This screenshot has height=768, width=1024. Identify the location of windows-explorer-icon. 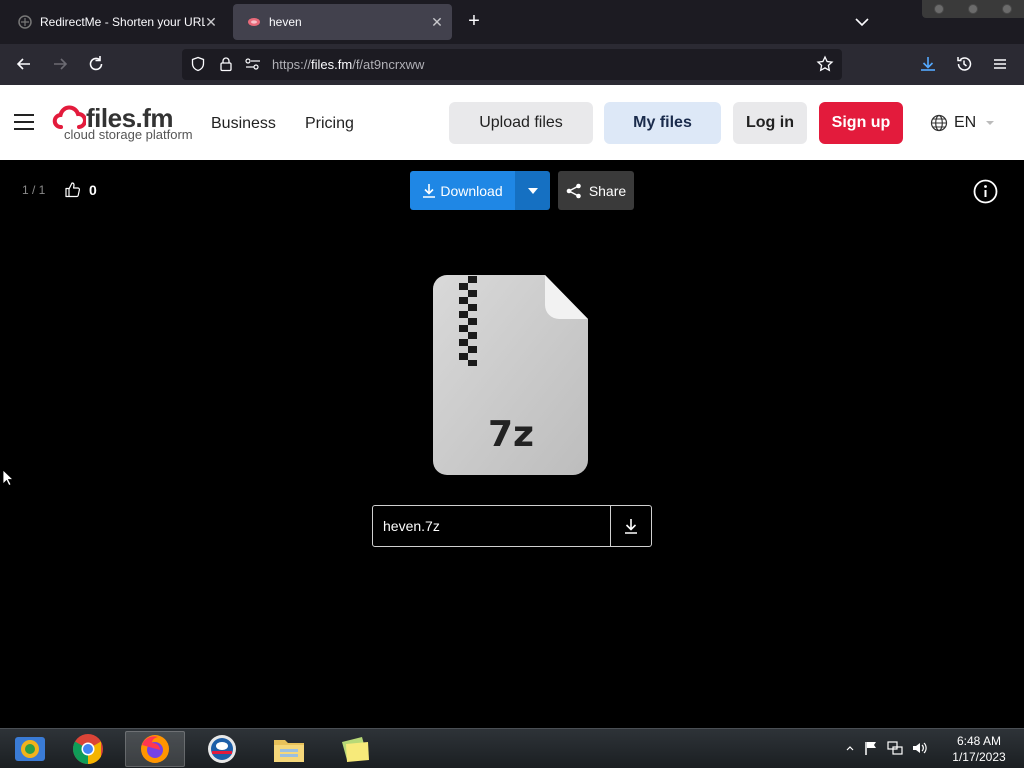
(30, 749).